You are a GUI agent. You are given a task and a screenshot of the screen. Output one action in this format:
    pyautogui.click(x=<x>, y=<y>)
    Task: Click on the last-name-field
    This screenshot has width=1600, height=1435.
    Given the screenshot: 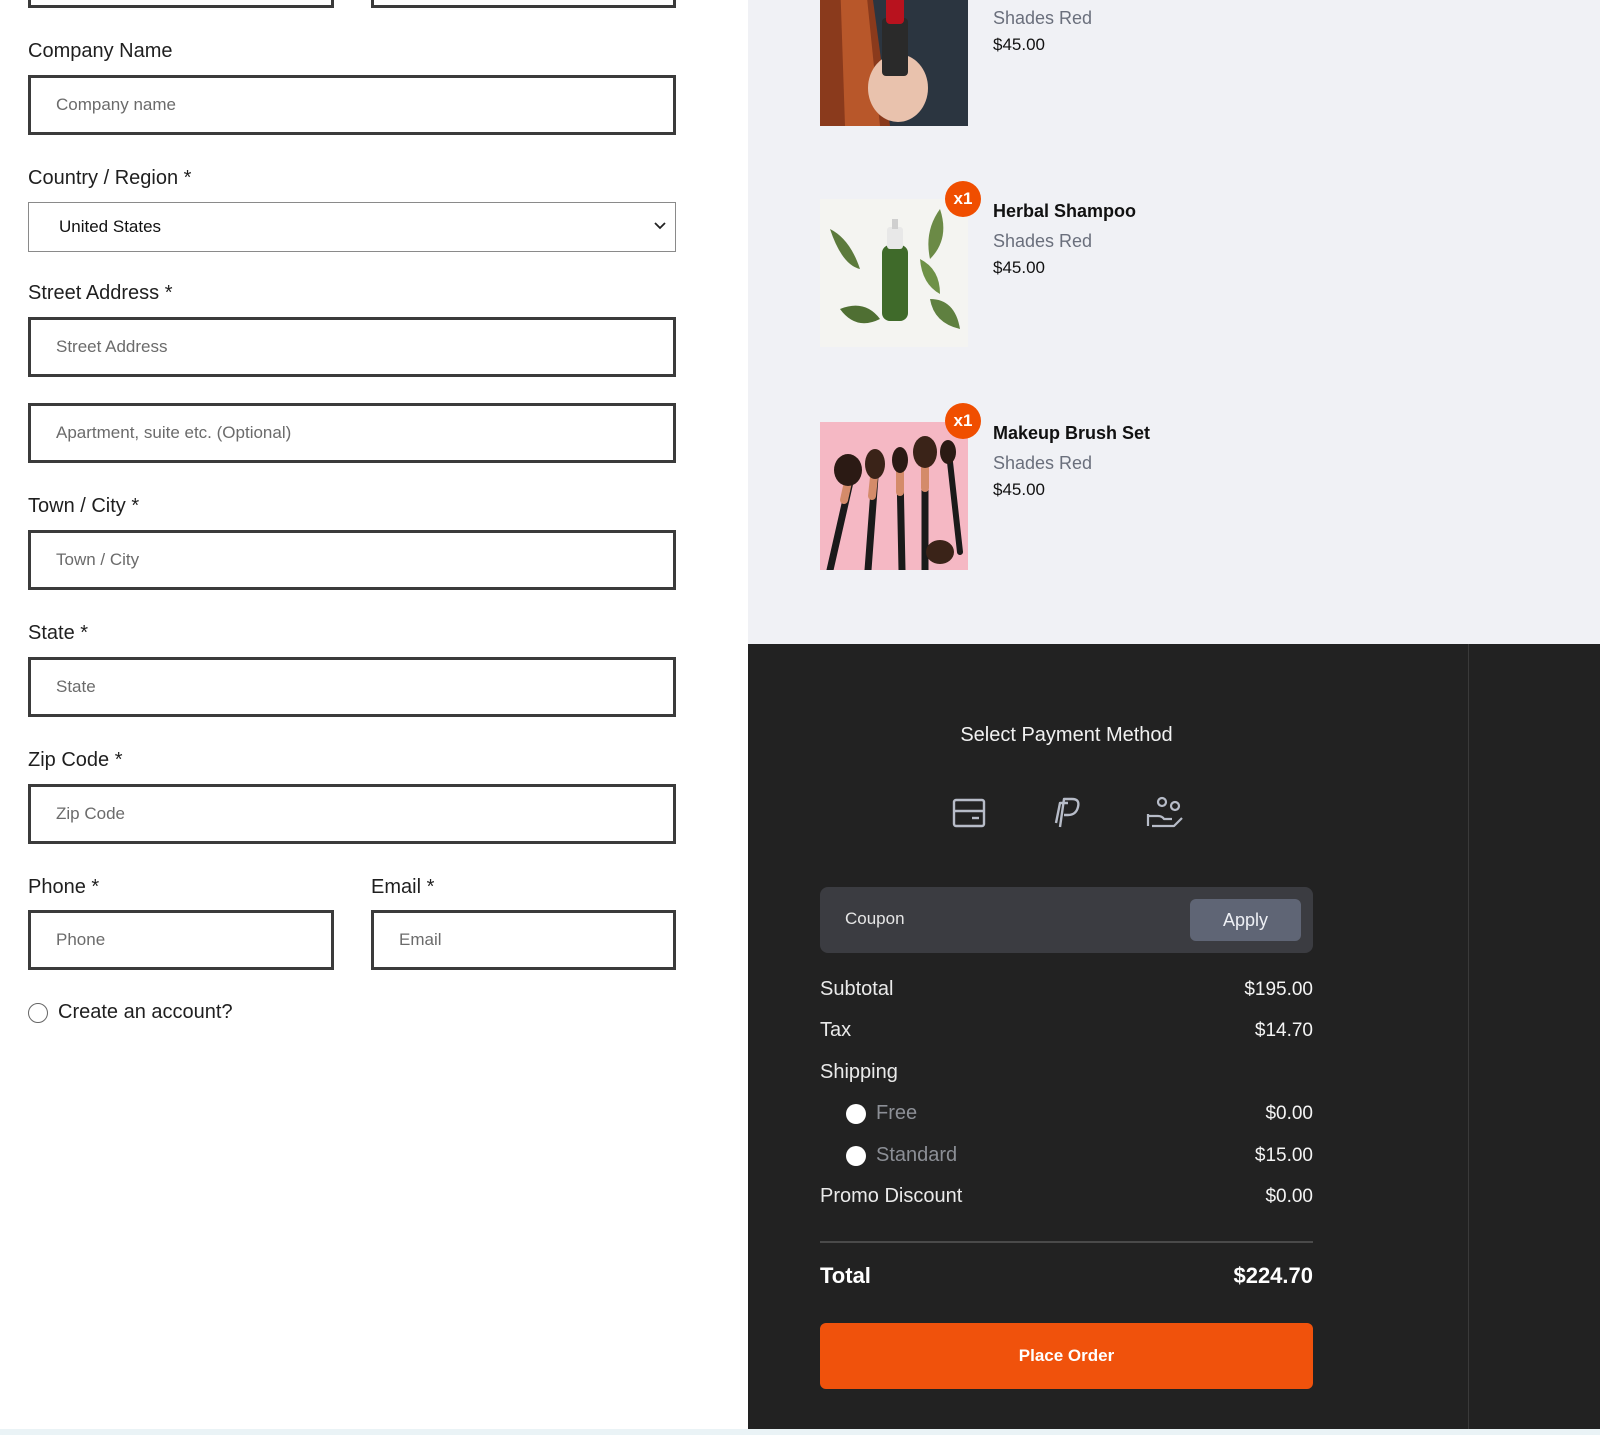 What is the action you would take?
    pyautogui.click(x=523, y=4)
    